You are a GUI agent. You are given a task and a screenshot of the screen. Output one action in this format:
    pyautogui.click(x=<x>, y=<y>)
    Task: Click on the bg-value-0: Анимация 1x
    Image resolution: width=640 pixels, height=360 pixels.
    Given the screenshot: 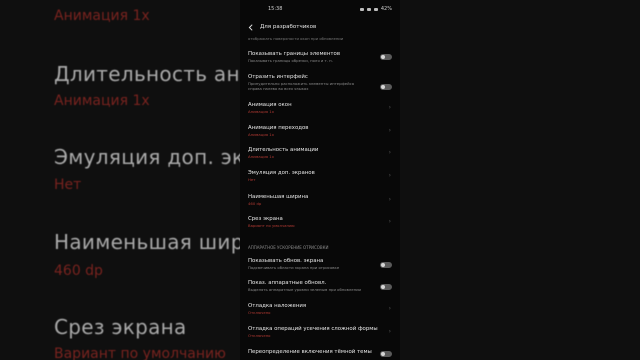 What is the action you would take?
    pyautogui.click(x=102, y=16)
    